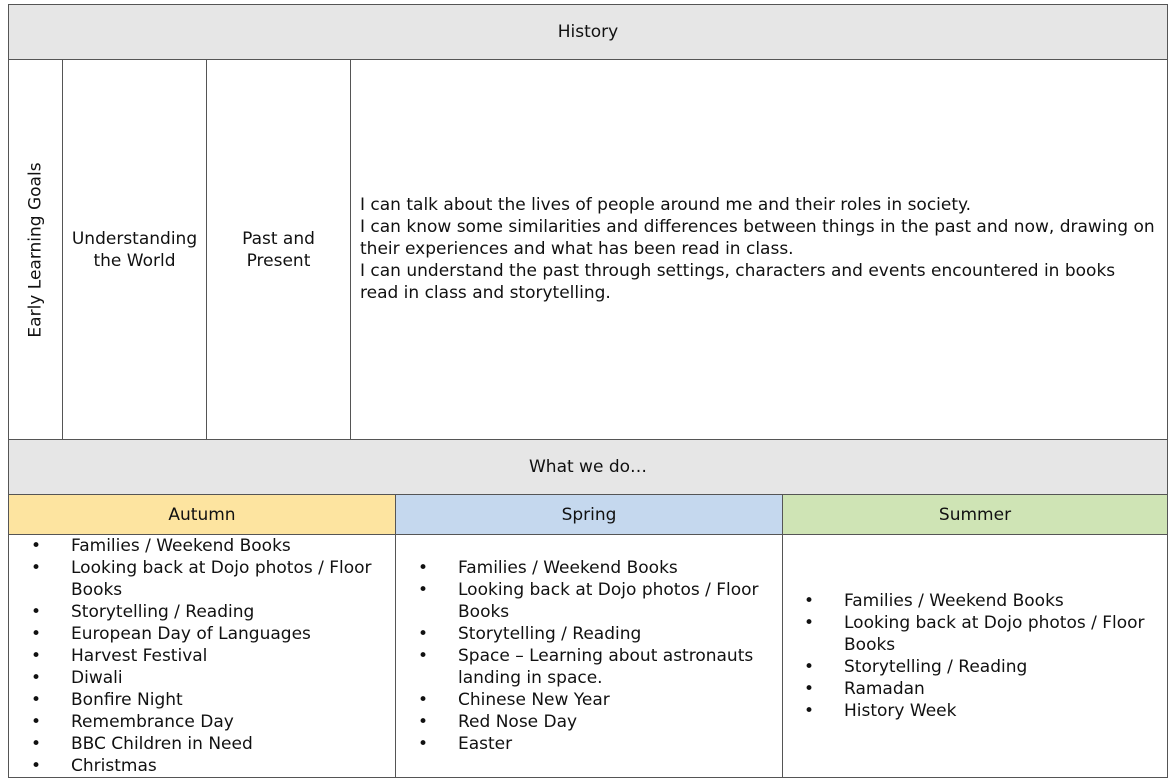 The width and height of the screenshot is (1176, 782). What do you see at coordinates (207, 700) in the screenshot?
I see `list-item: Bonfire Night` at bounding box center [207, 700].